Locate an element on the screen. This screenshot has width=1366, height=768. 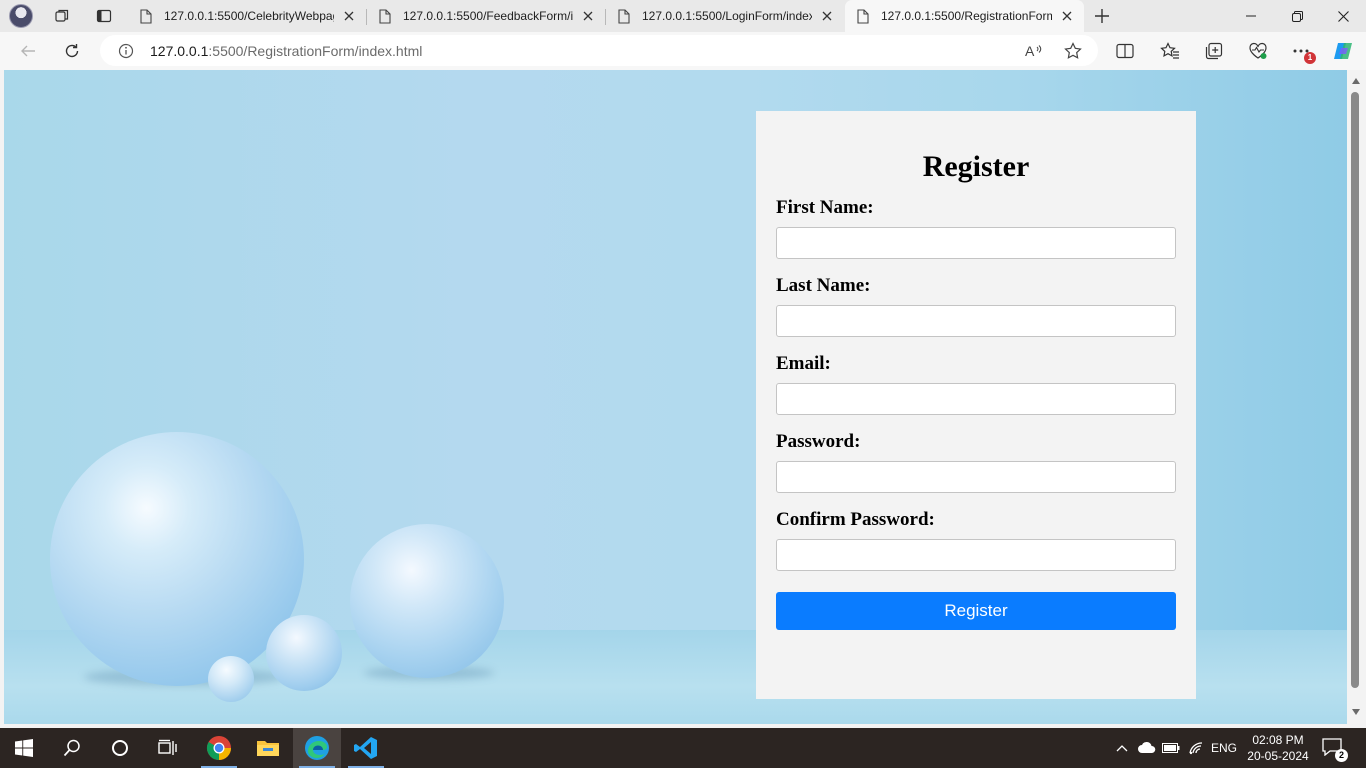
site-info-icon is located at coordinates (126, 51).